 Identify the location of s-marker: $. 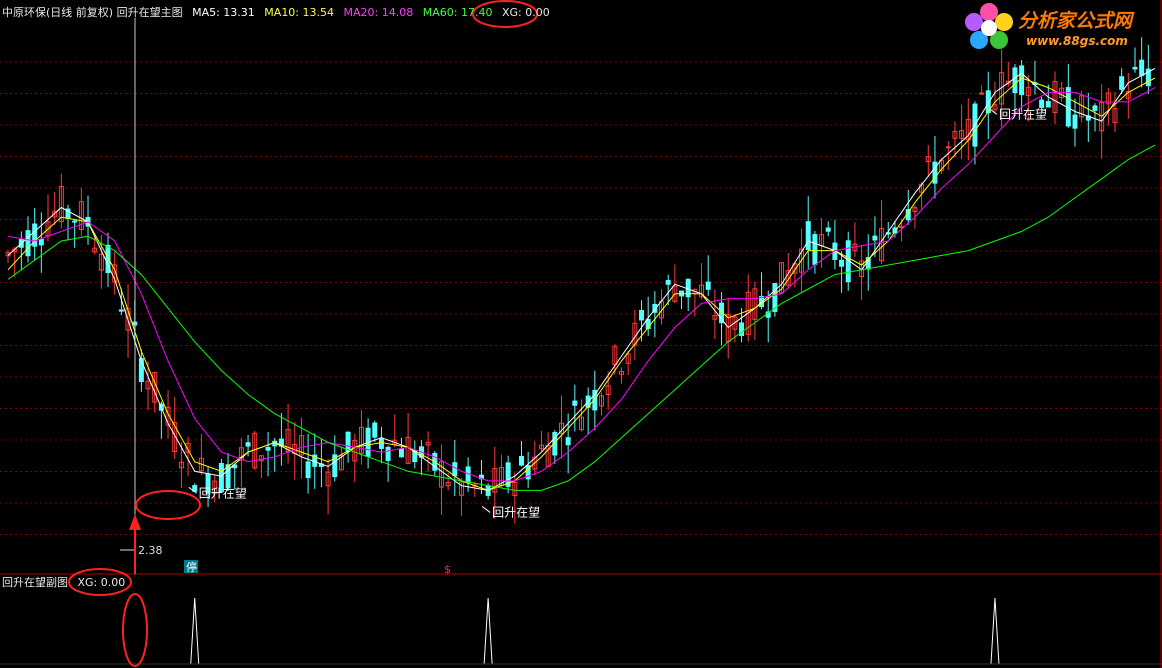
(447, 569).